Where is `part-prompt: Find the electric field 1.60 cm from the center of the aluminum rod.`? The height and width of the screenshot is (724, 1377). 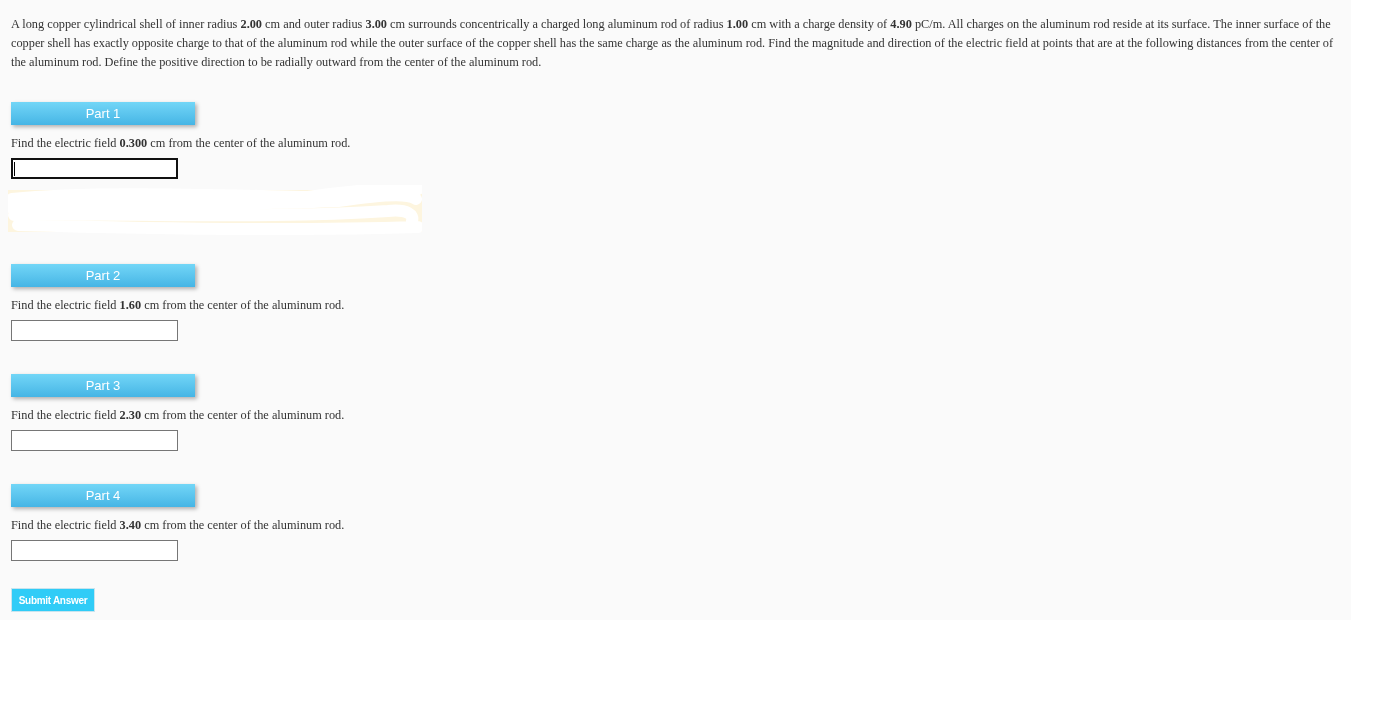 part-prompt: Find the electric field 1.60 cm from the center of the aluminum rod. is located at coordinates (178, 305).